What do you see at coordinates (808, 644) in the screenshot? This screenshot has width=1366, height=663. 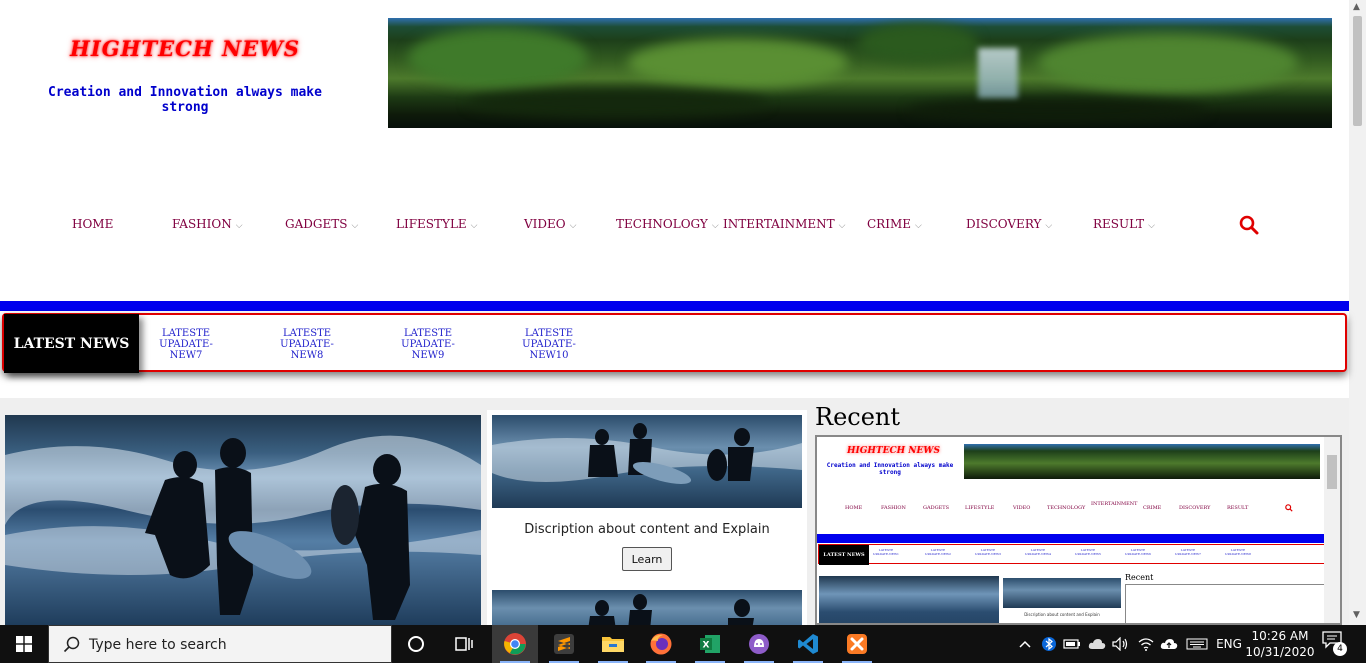 I see `vscode-icon` at bounding box center [808, 644].